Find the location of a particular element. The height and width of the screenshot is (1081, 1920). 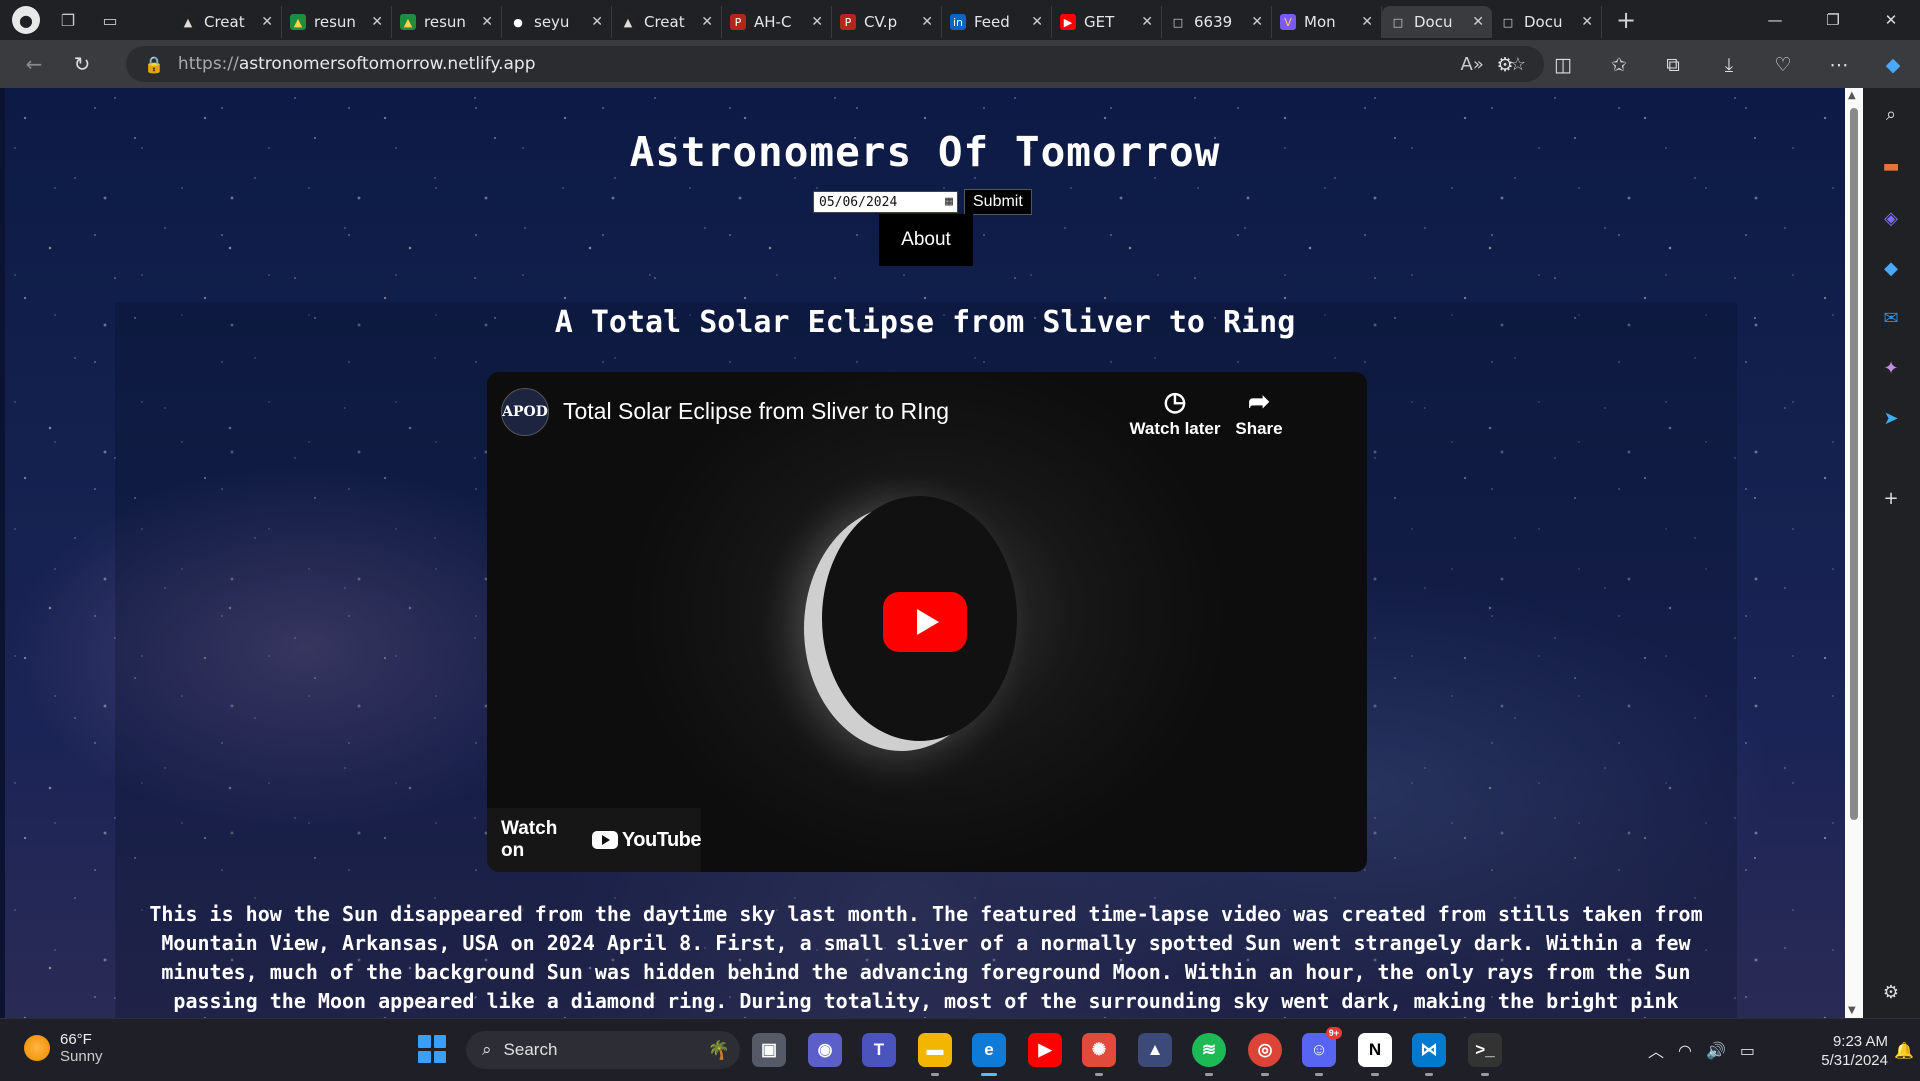

tab-actions-icon: ▭ is located at coordinates (110, 20).